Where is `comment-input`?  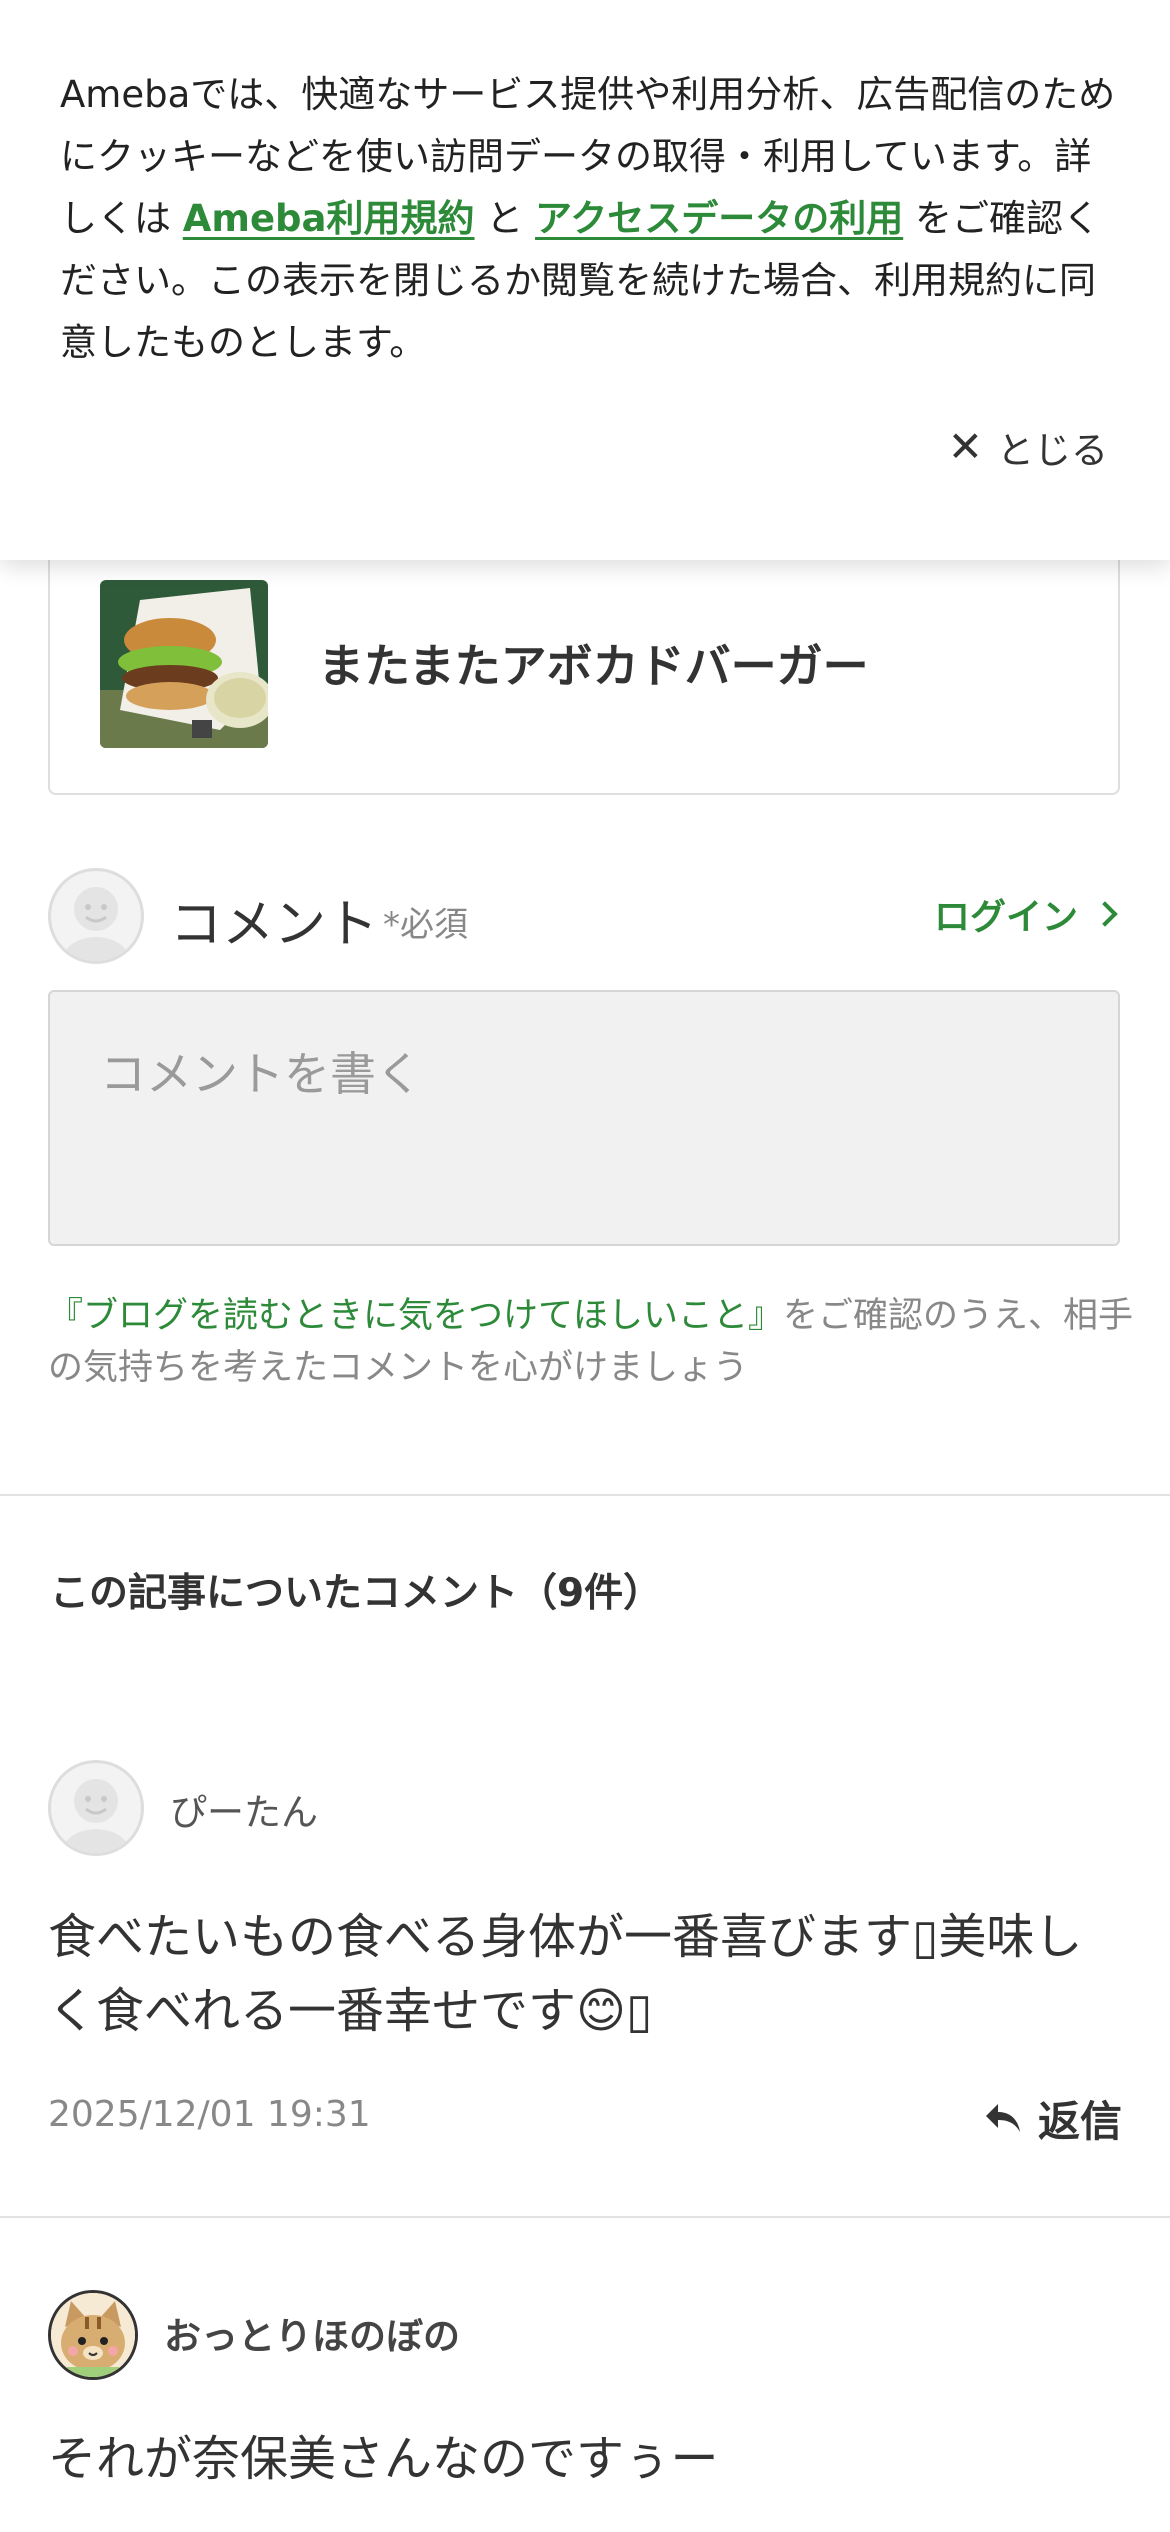 comment-input is located at coordinates (584, 1118).